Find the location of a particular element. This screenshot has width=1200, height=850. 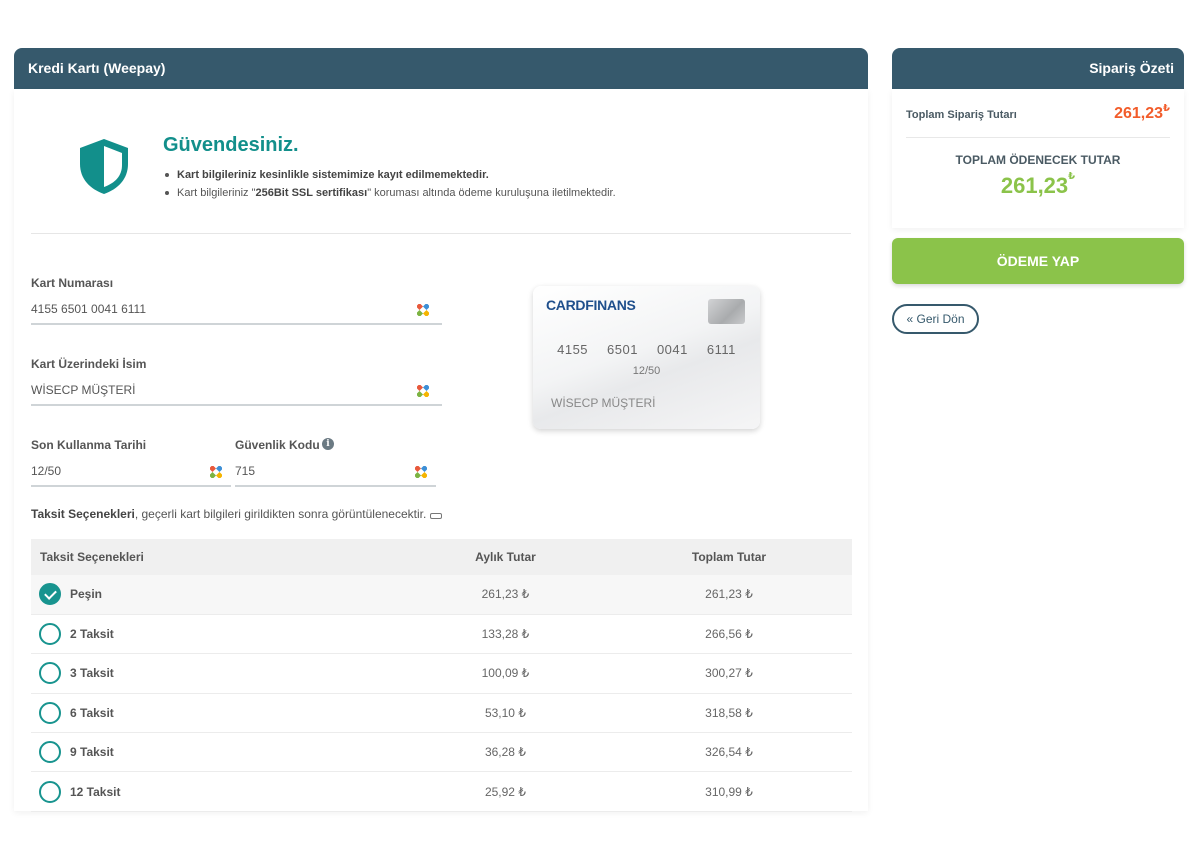

card-number-group: 4155 is located at coordinates (573, 349).